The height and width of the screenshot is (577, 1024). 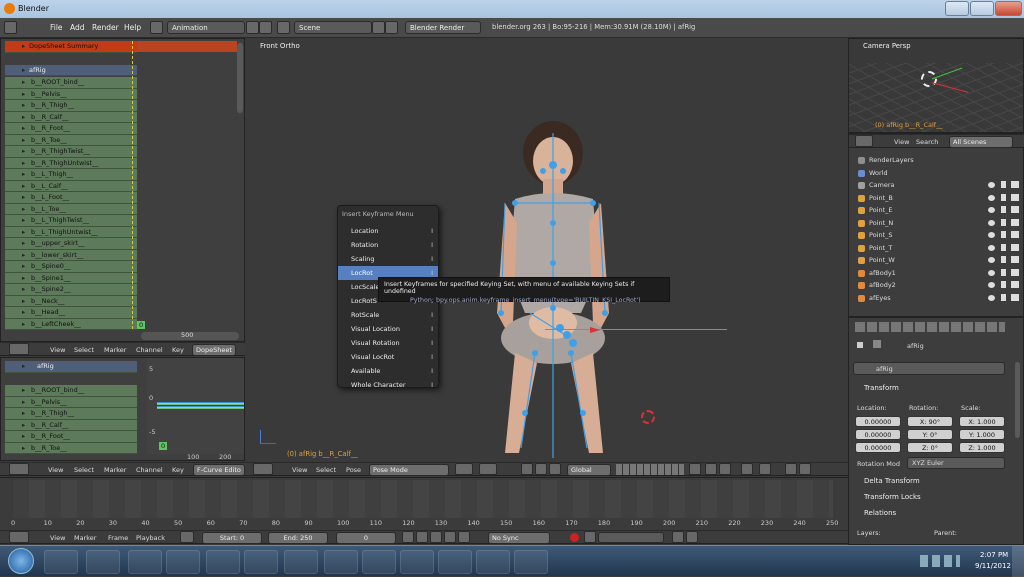 I want to click on explorer-icon, so click(x=103, y=562).